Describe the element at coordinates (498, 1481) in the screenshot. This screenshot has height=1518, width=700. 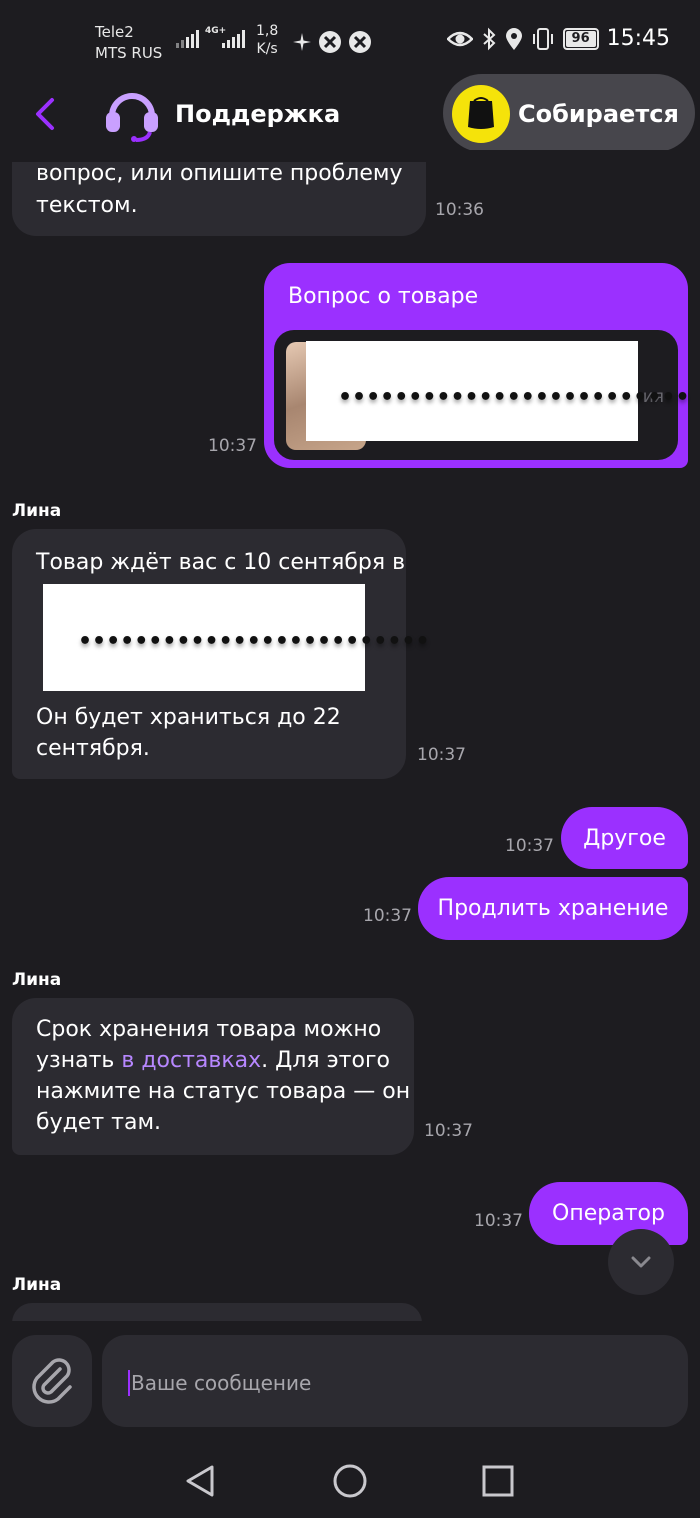
I see `nav-recents-icon` at that location.